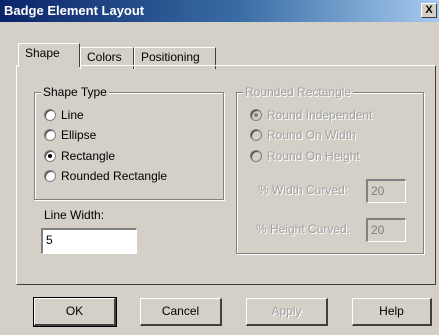  Describe the element at coordinates (72, 115) in the screenshot. I see `radio-line-label: Line` at that location.